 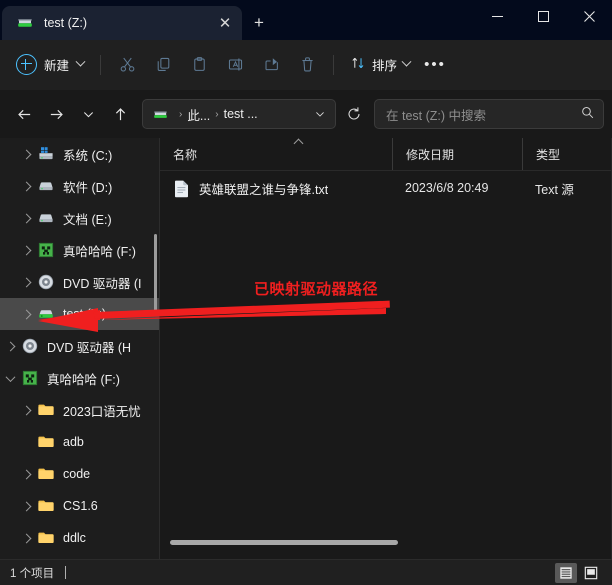 What do you see at coordinates (380, 65) in the screenshot?
I see `sort-button: 排序` at bounding box center [380, 65].